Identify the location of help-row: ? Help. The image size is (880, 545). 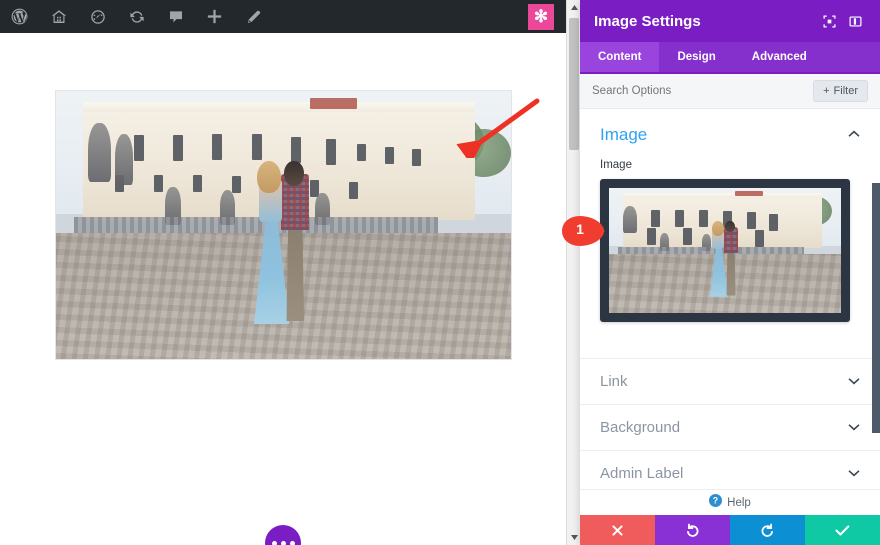
(730, 502).